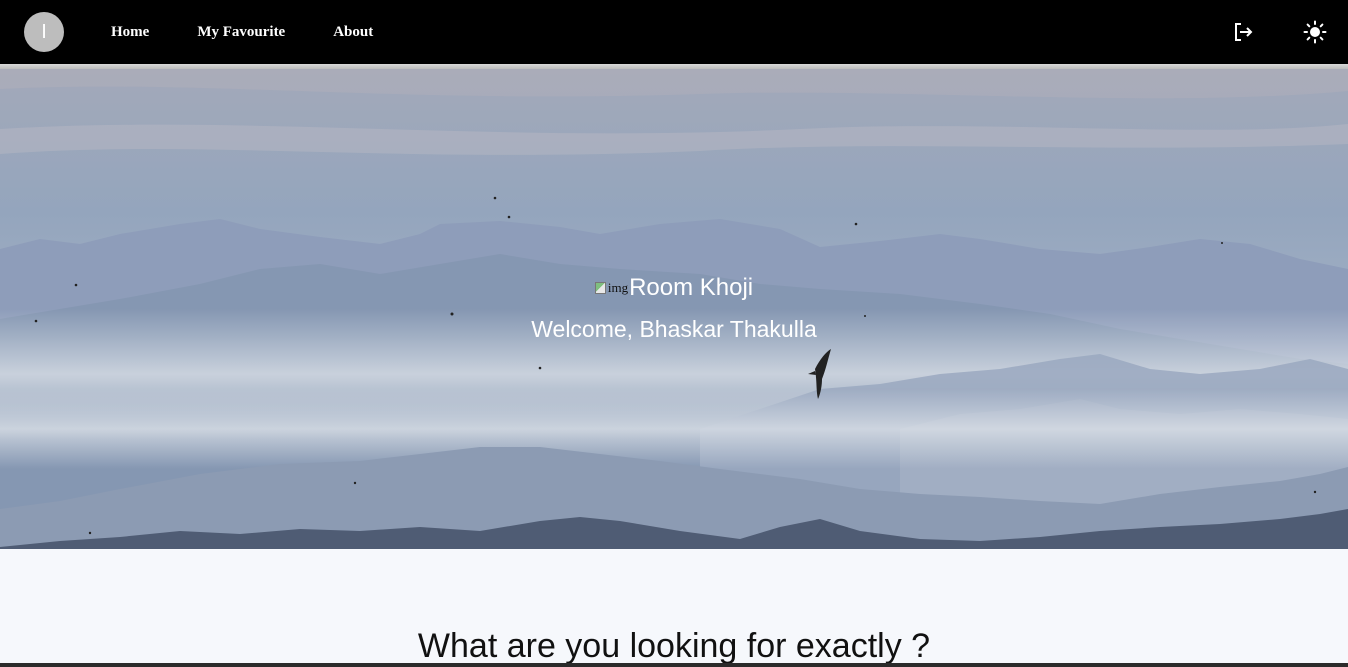 The height and width of the screenshot is (667, 1348). I want to click on theme-toggle-button, so click(1315, 32).